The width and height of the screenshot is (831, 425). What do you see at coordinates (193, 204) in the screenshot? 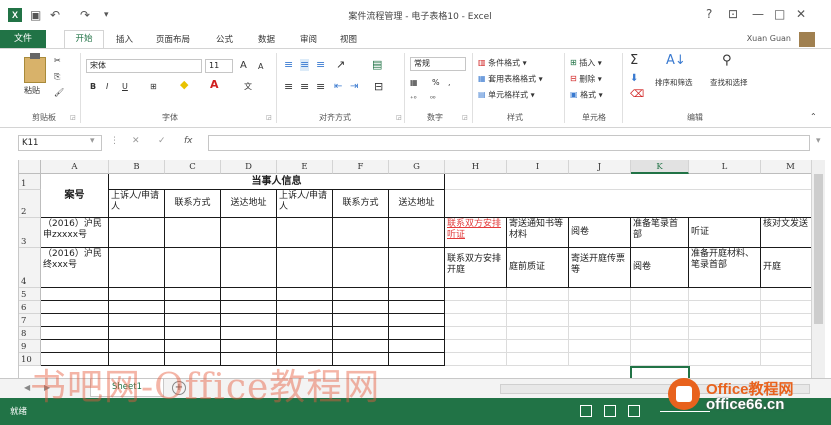
I see `contact-header-1: 联系方式` at bounding box center [193, 204].